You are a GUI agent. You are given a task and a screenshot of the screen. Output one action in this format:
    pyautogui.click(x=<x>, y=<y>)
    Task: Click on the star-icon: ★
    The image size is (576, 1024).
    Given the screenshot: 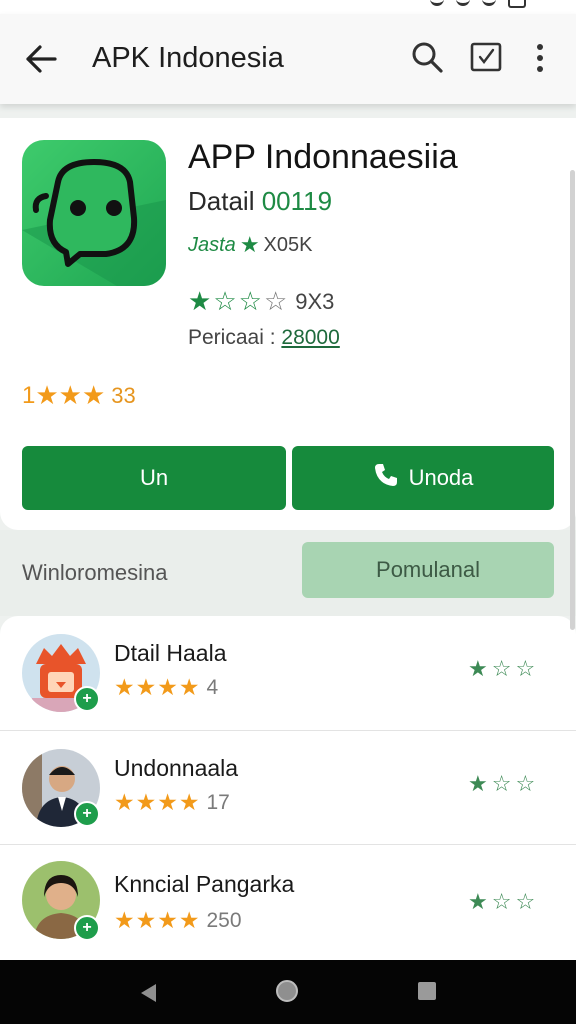 What is the action you would take?
    pyautogui.click(x=249, y=244)
    